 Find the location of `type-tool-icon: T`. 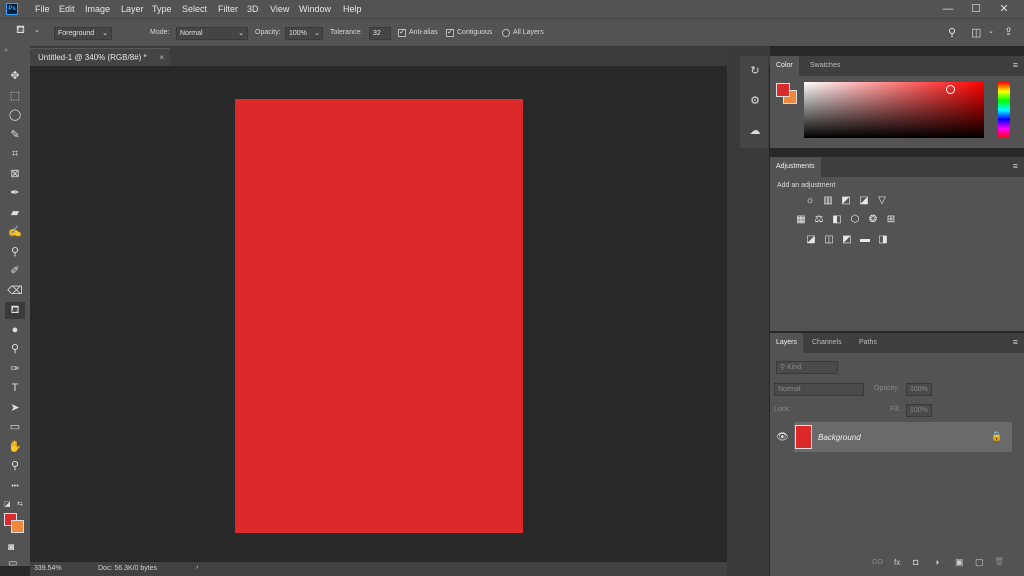

type-tool-icon: T is located at coordinates (15, 388).